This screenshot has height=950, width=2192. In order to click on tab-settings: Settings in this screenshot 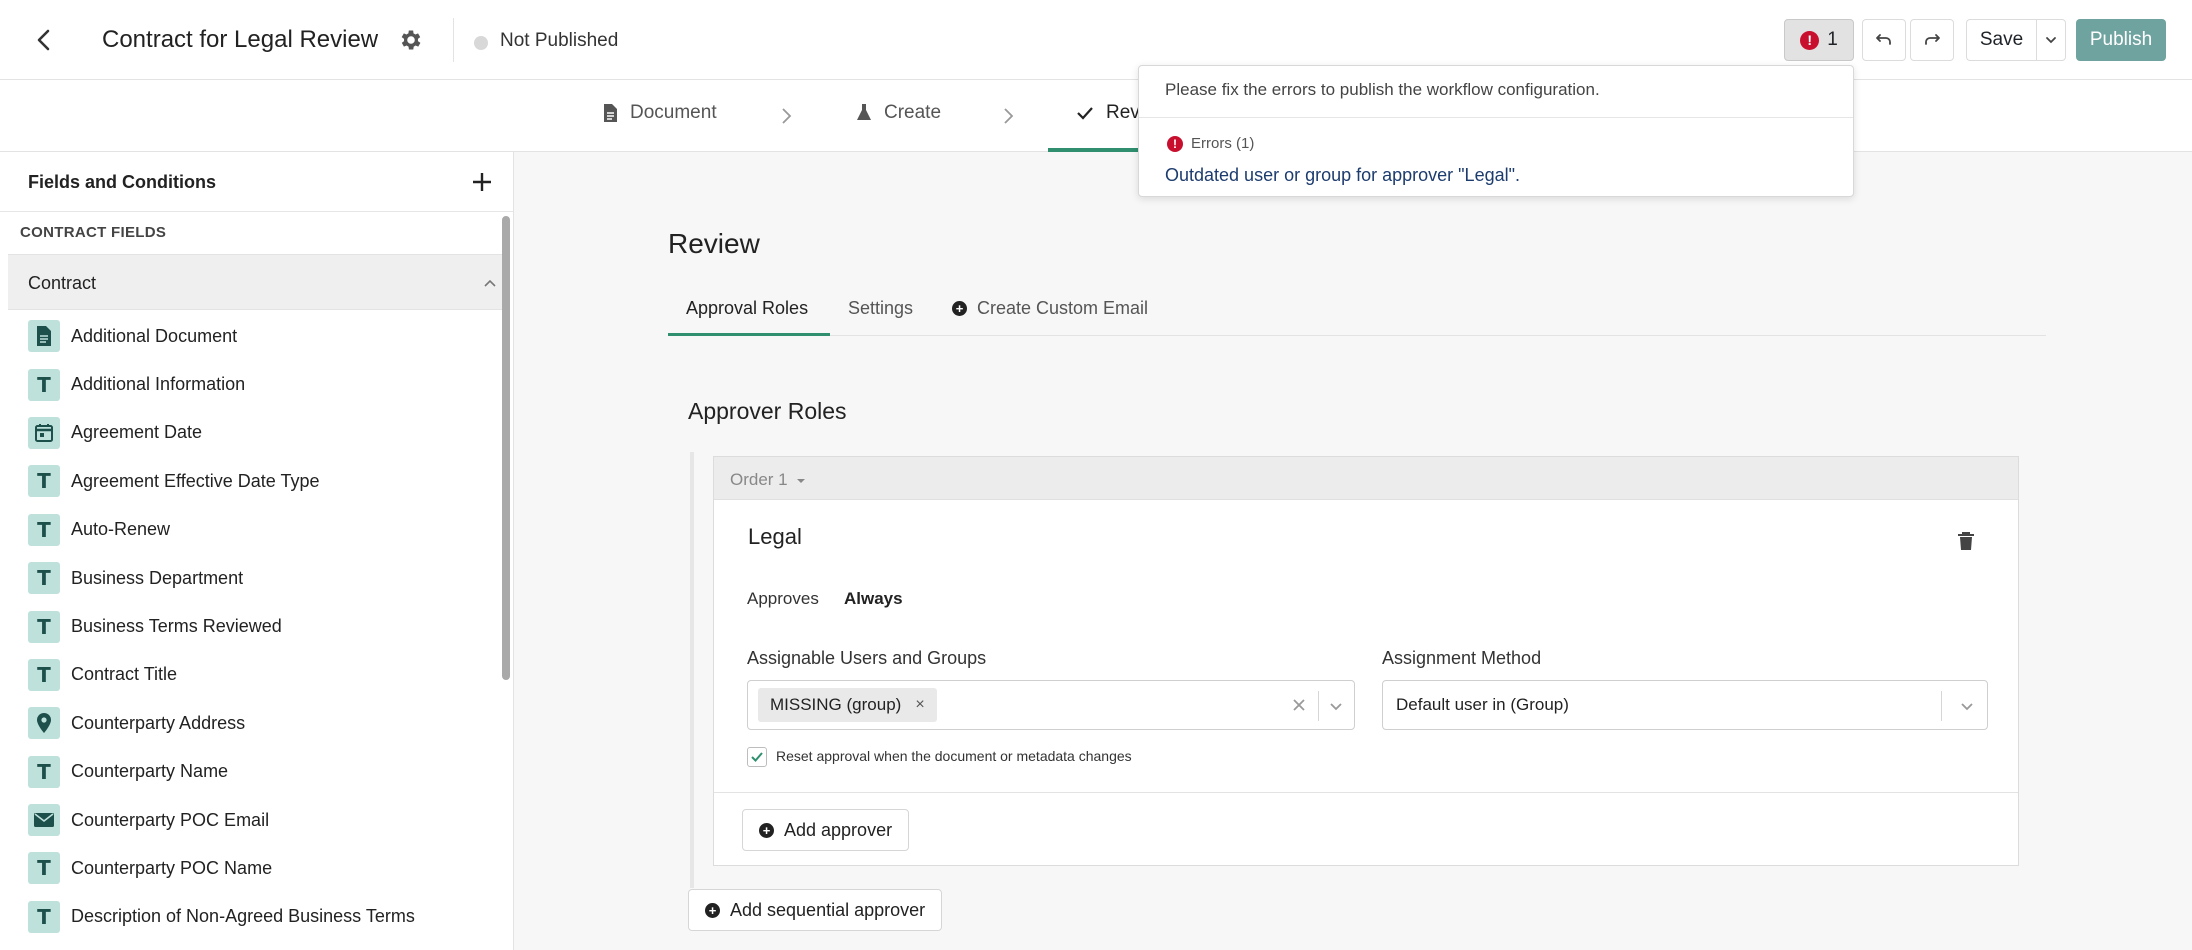, I will do `click(880, 308)`.